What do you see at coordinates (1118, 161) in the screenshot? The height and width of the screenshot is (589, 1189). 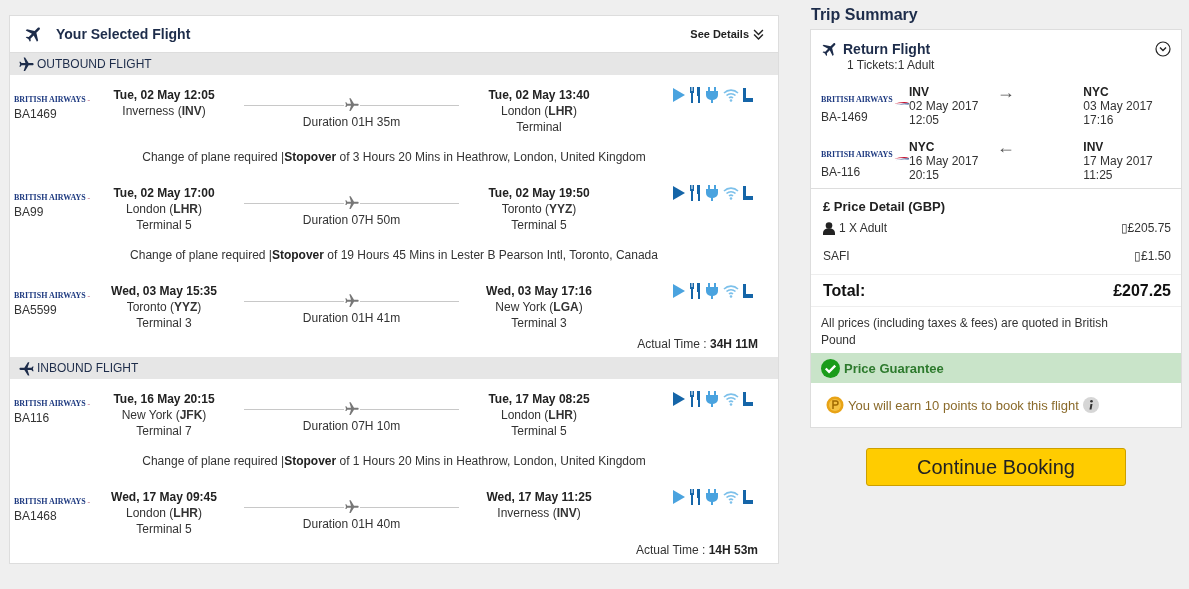 I see `flight-date: 17 May 2017` at bounding box center [1118, 161].